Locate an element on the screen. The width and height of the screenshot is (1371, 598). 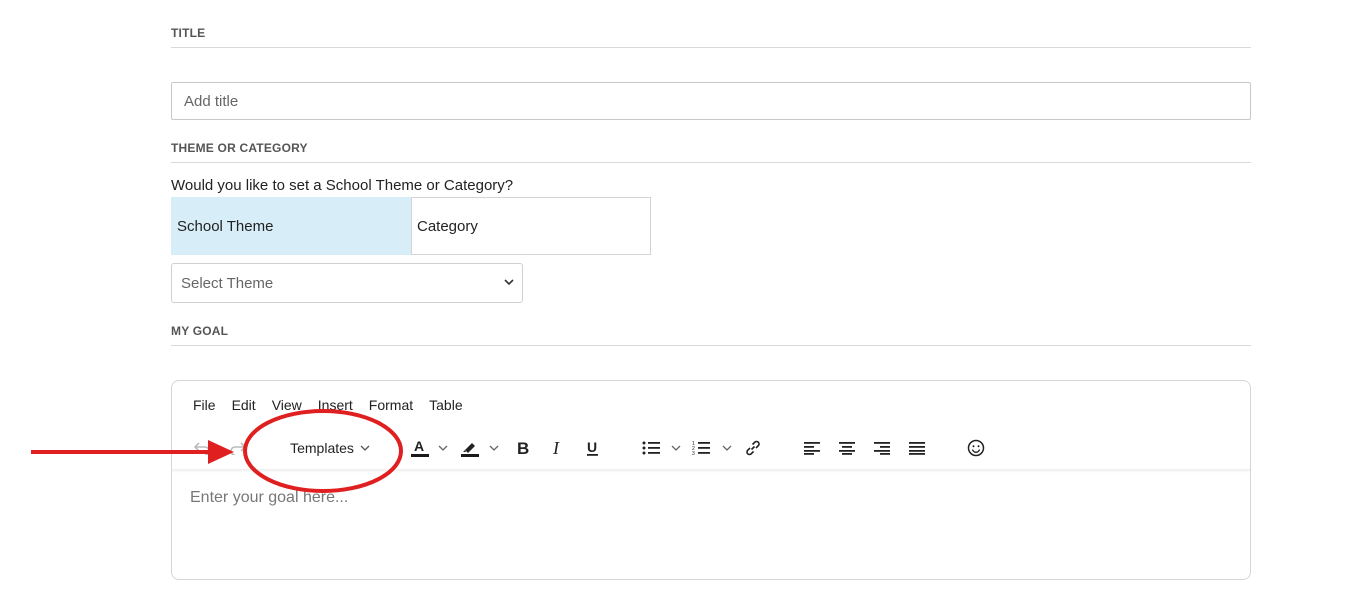
goal-section-label: MY GOAL is located at coordinates (711, 335).